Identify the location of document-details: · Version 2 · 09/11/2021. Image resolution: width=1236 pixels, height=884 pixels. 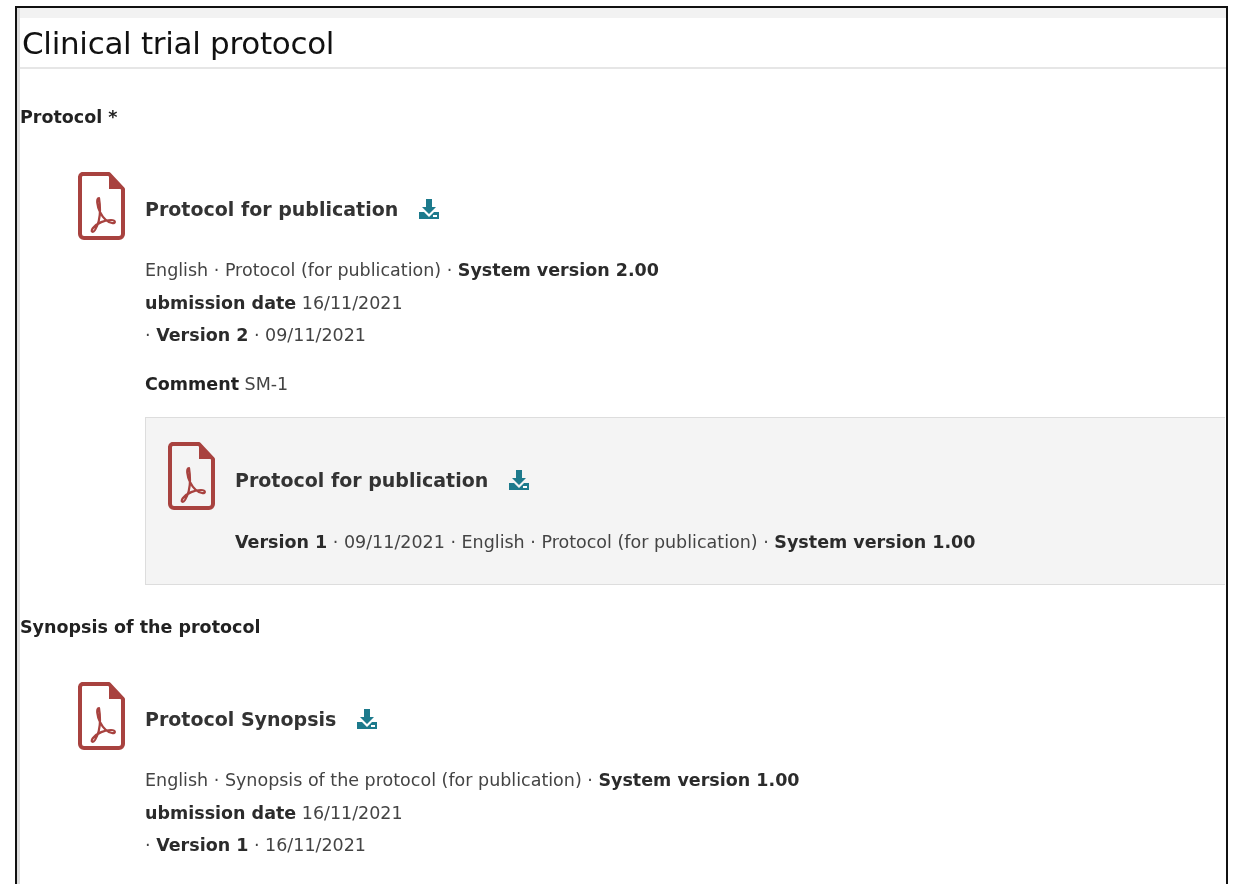
(256, 335).